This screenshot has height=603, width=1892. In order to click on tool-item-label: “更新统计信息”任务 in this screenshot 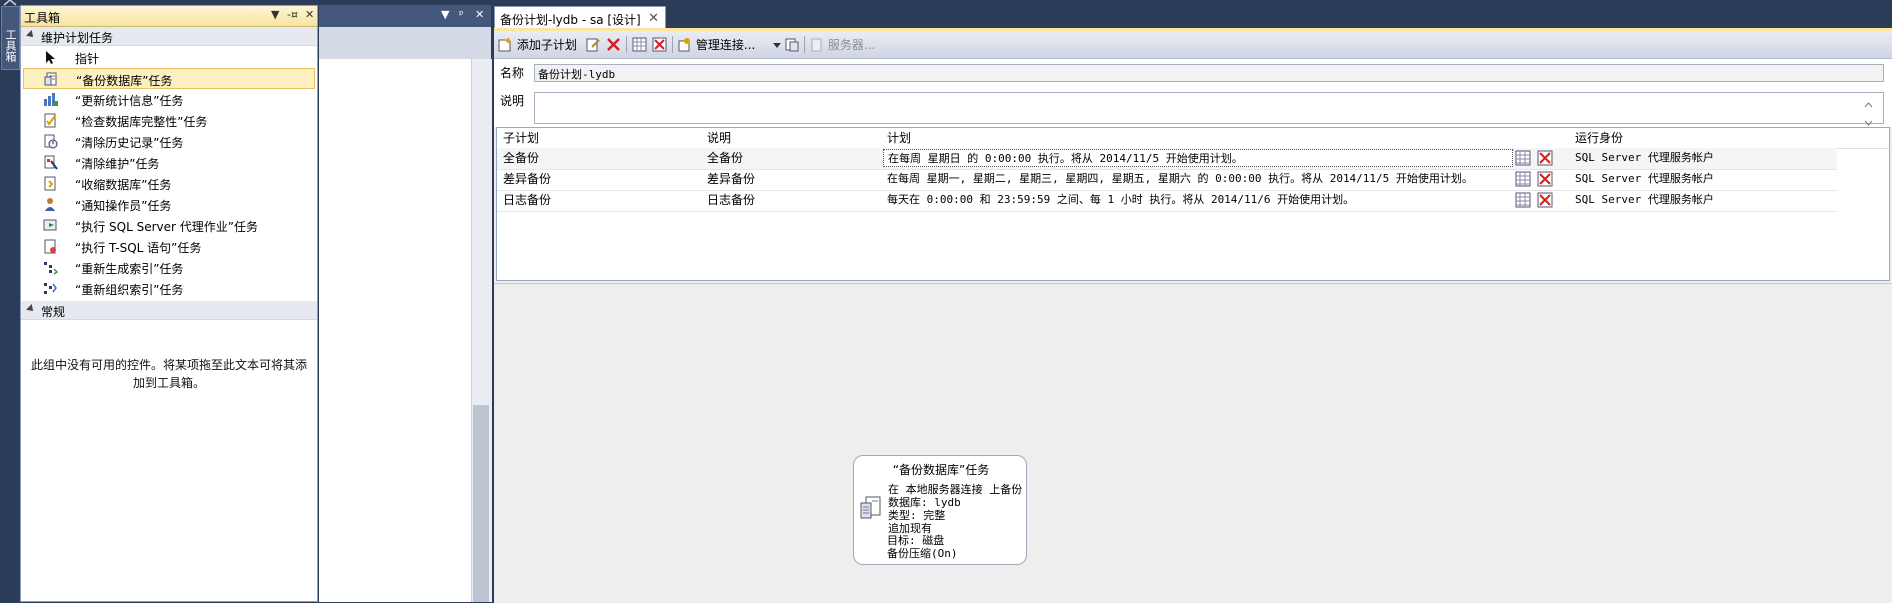, I will do `click(129, 101)`.